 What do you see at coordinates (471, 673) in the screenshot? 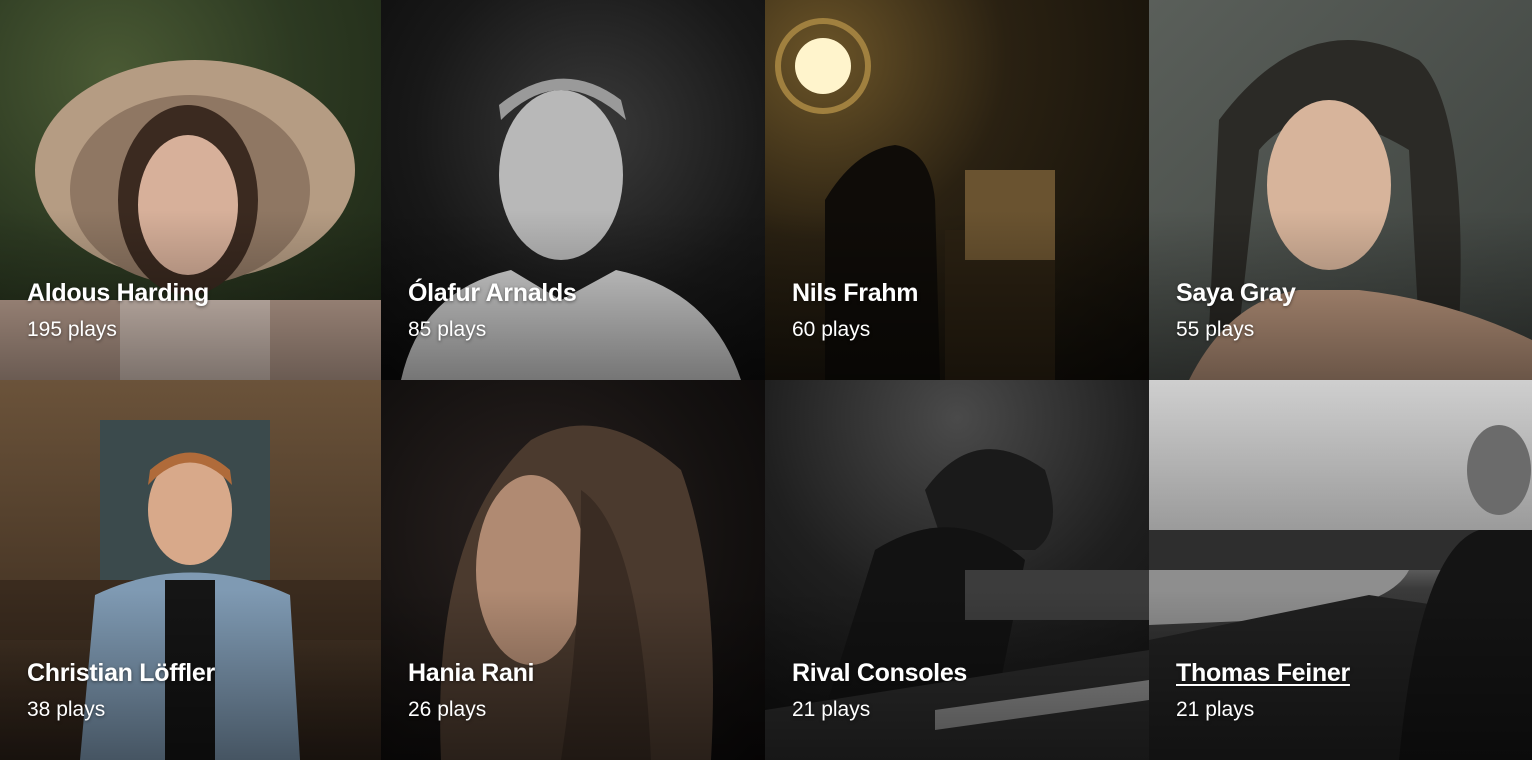
I see `artist-name: Hania Rani` at bounding box center [471, 673].